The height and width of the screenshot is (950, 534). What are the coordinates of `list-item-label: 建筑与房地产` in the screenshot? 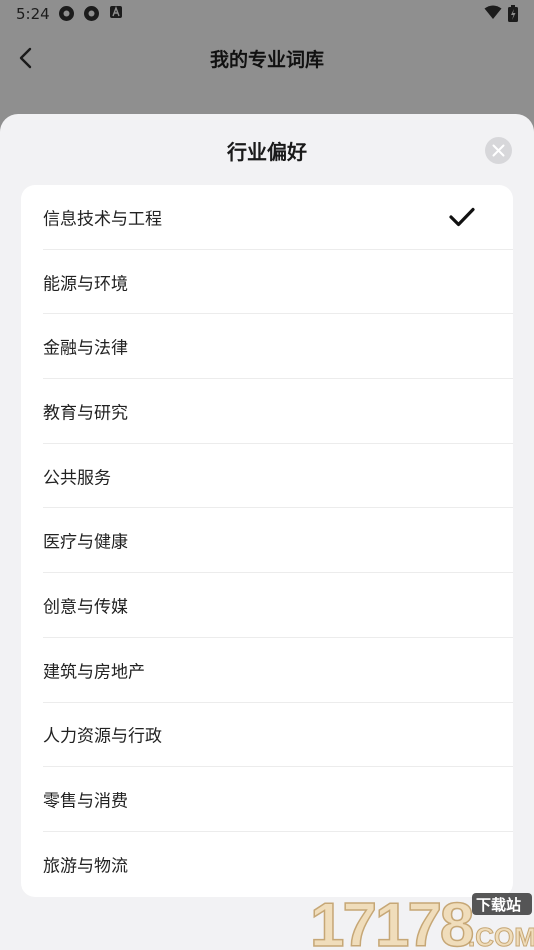 It's located at (94, 672).